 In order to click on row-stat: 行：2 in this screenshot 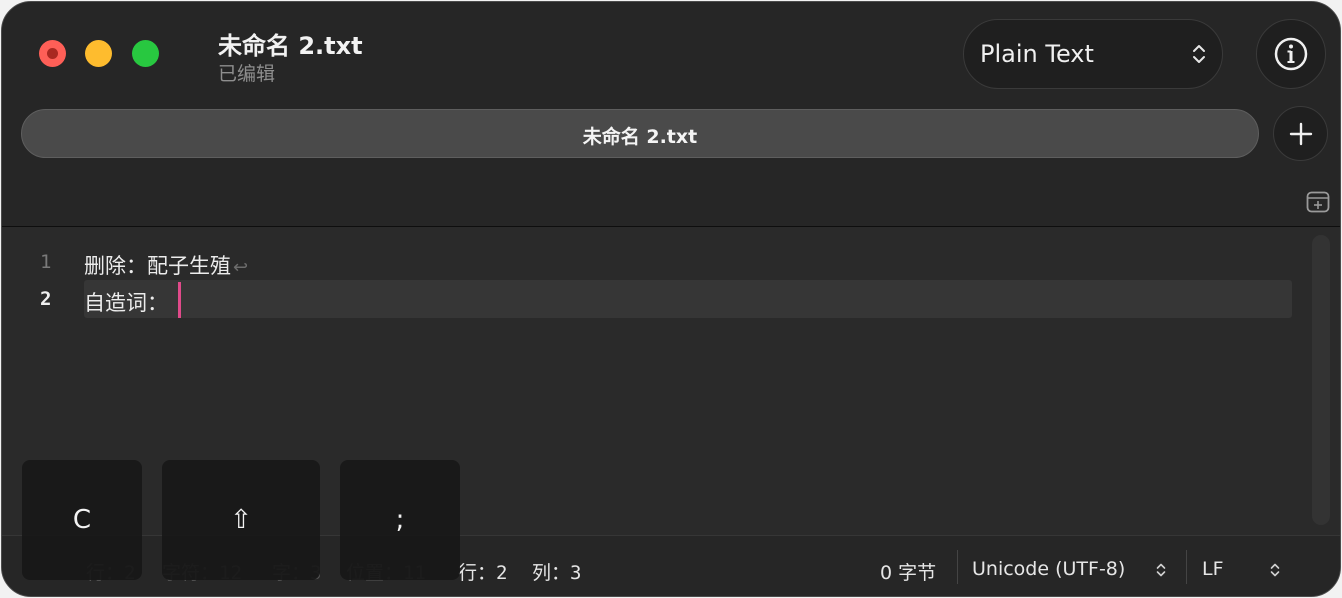, I will do `click(483, 573)`.